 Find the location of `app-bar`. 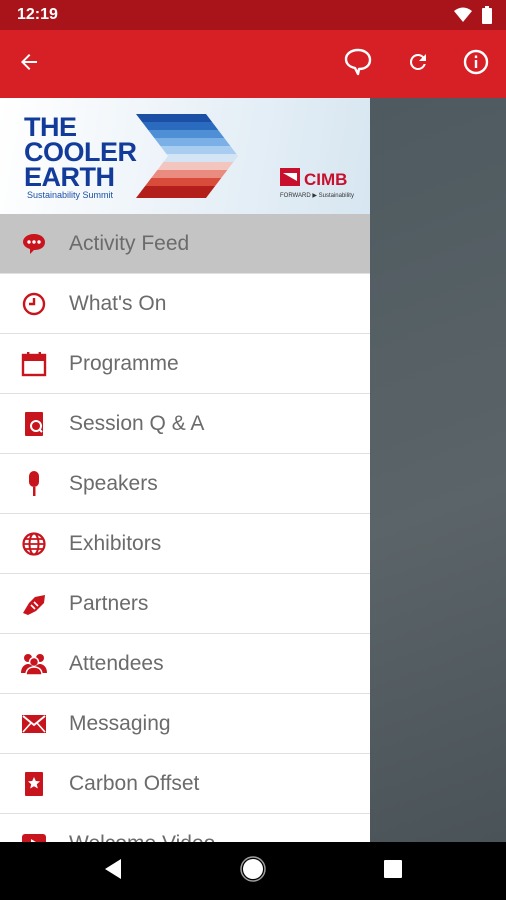

app-bar is located at coordinates (253, 64).